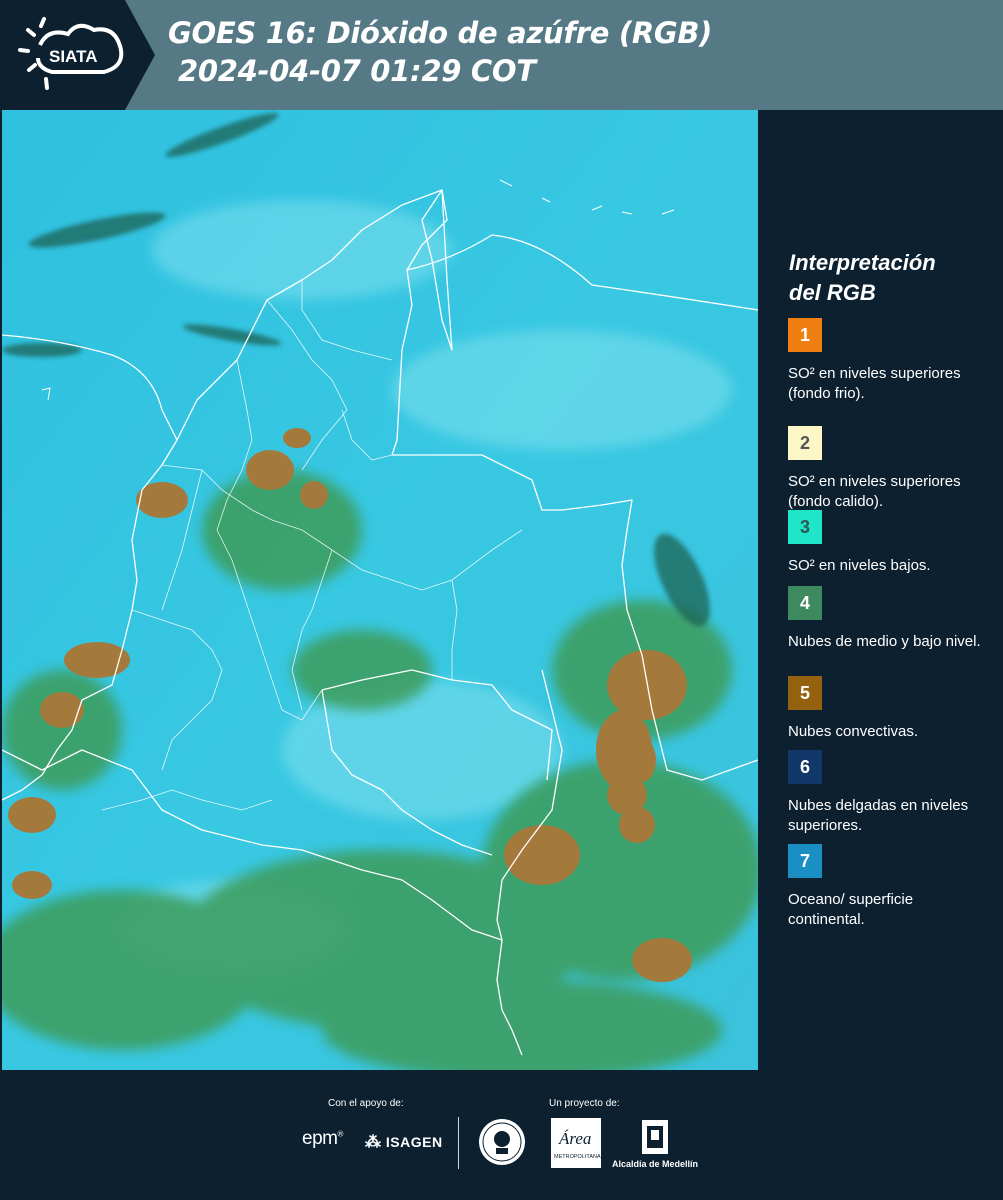 The image size is (1003, 1200). Describe the element at coordinates (404, 1142) in the screenshot. I see `isagen-logo: ⁂ ISAGEN` at that location.